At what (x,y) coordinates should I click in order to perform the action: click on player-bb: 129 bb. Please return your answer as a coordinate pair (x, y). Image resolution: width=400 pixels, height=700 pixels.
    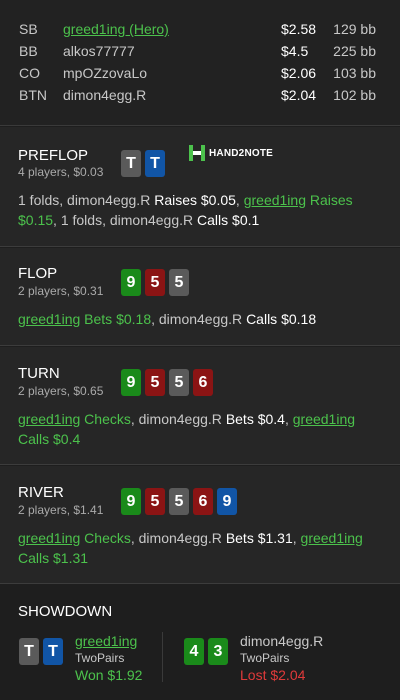
    Looking at the image, I should click on (354, 29).